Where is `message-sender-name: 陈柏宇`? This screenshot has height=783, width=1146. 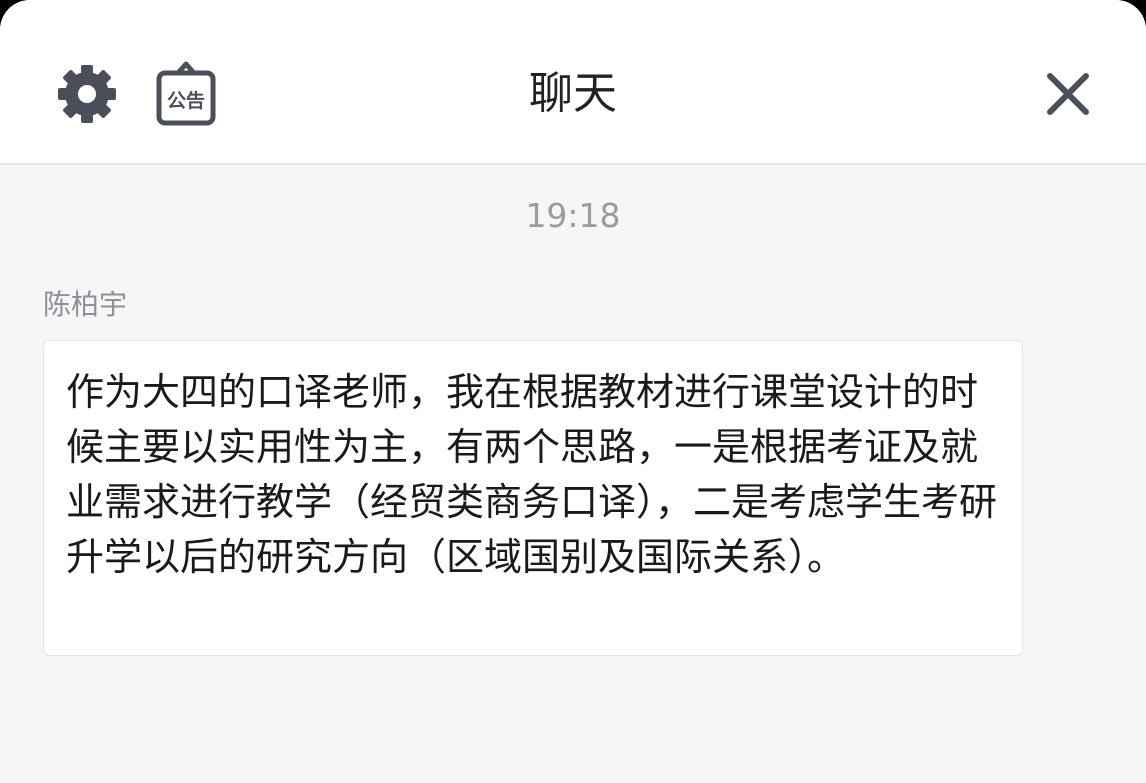 message-sender-name: 陈柏宇 is located at coordinates (85, 304).